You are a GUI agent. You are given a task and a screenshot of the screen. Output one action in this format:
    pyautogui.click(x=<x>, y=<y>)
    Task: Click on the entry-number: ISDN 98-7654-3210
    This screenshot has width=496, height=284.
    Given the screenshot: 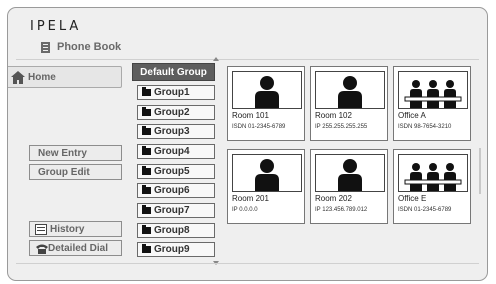 What is the action you would take?
    pyautogui.click(x=425, y=127)
    